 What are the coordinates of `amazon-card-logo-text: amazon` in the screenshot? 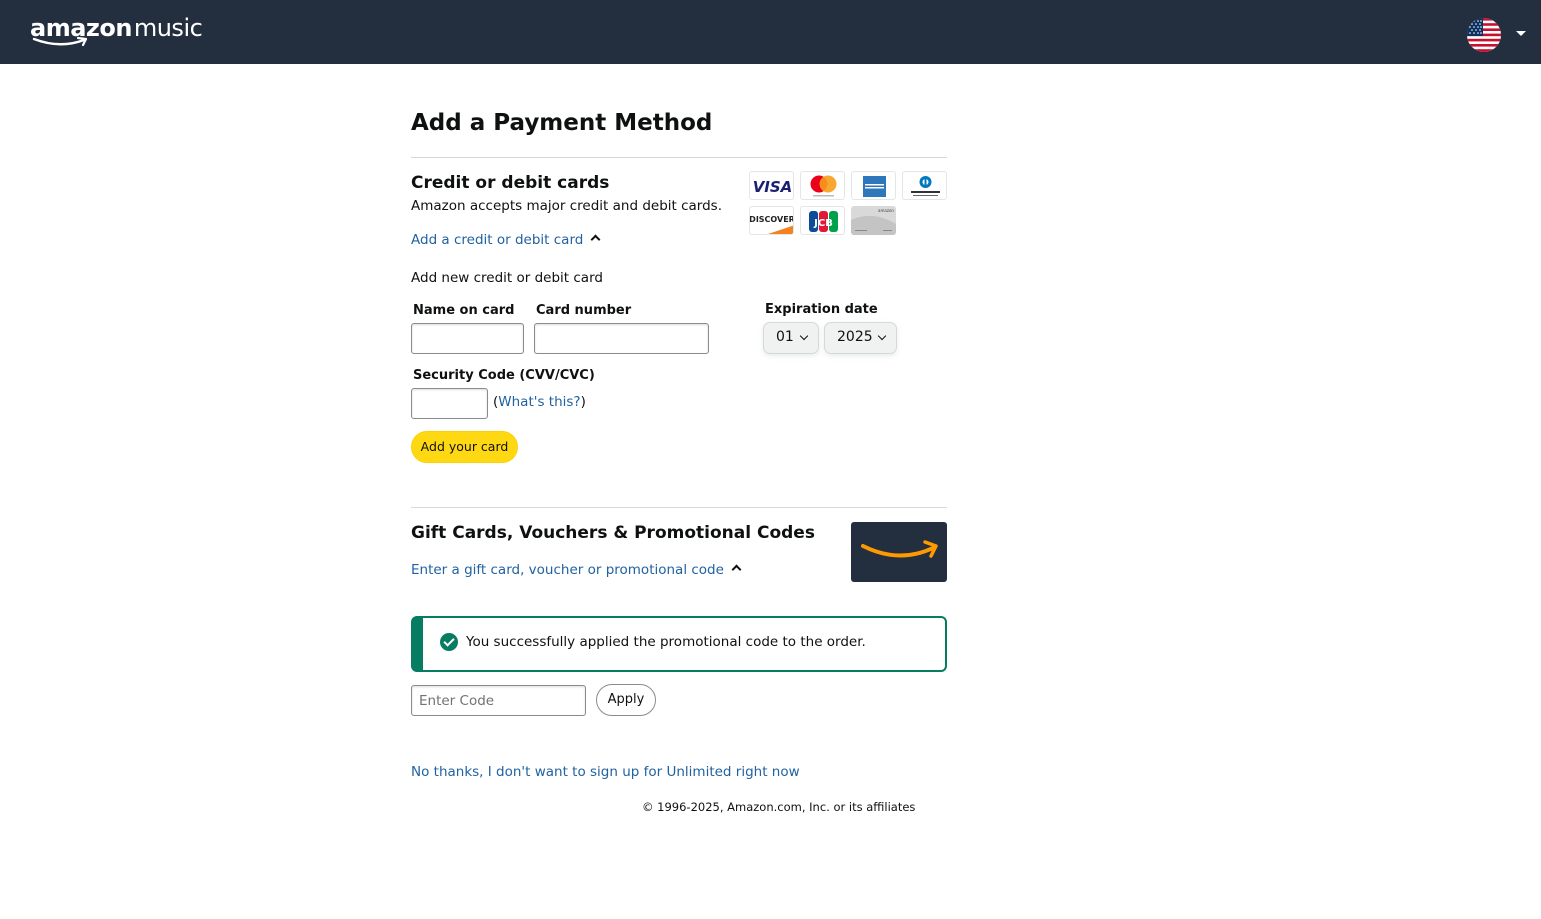 It's located at (886, 210).